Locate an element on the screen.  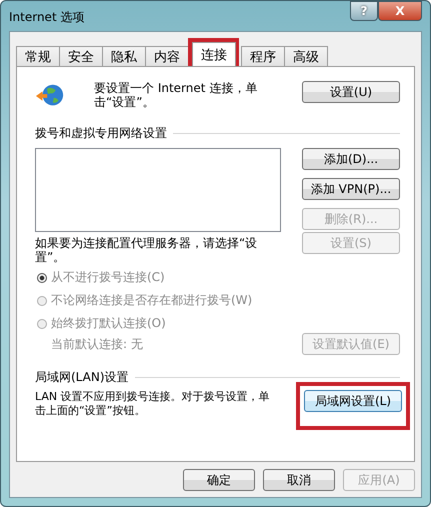
connection-list is located at coordinates (158, 190).